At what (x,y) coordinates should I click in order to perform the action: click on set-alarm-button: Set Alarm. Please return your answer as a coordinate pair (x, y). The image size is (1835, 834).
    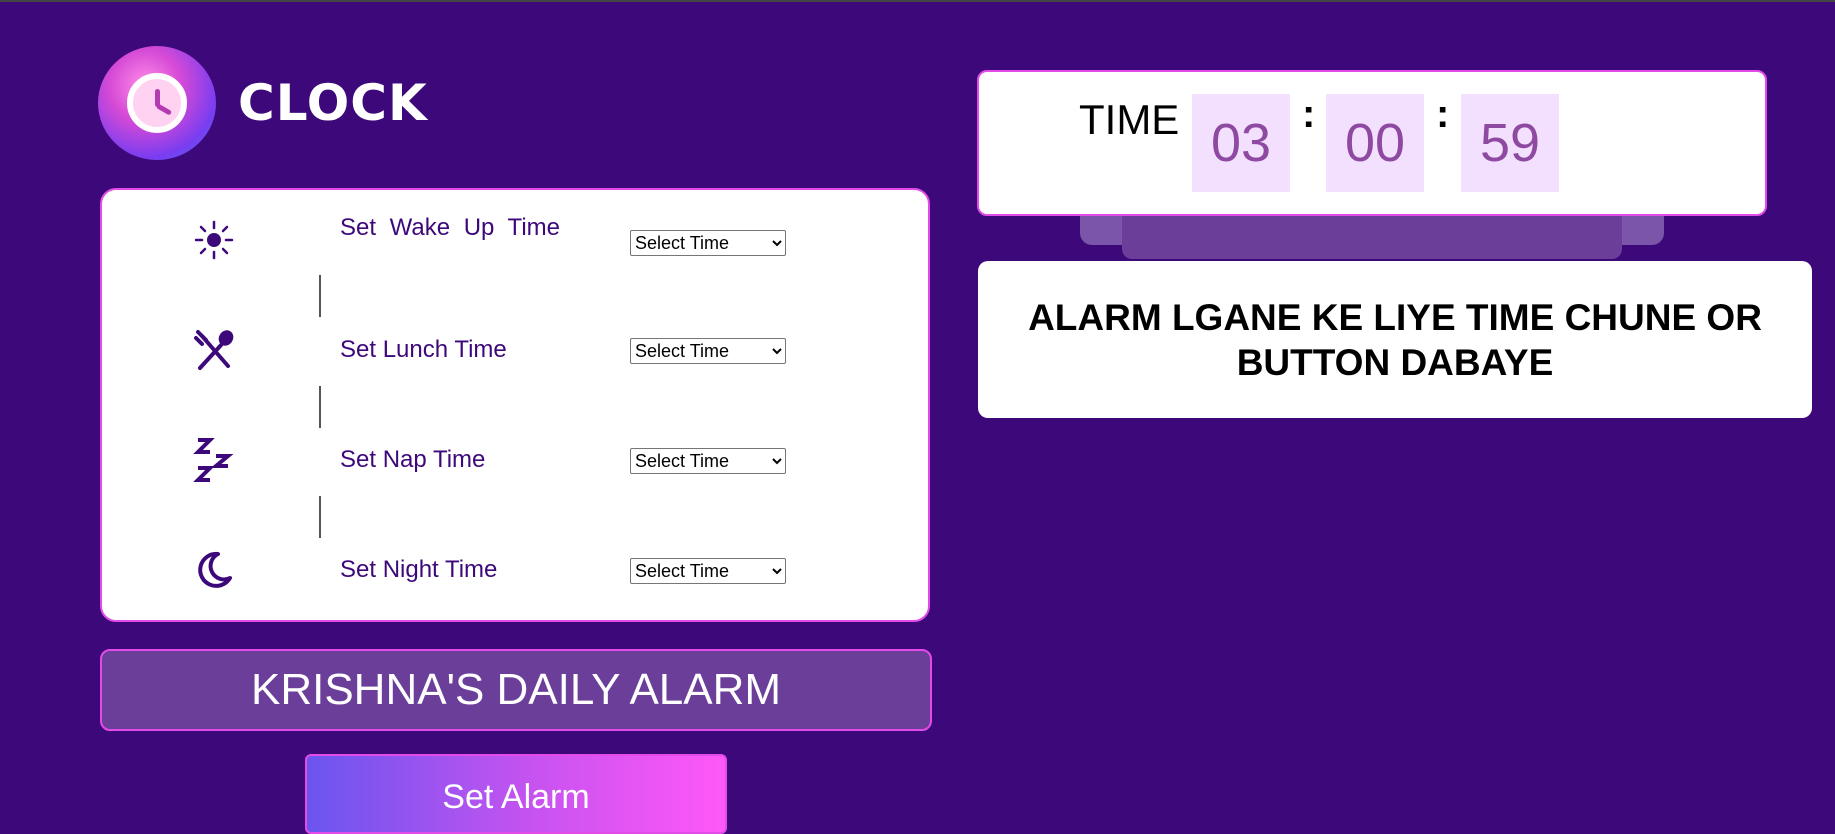
    Looking at the image, I should click on (516, 794).